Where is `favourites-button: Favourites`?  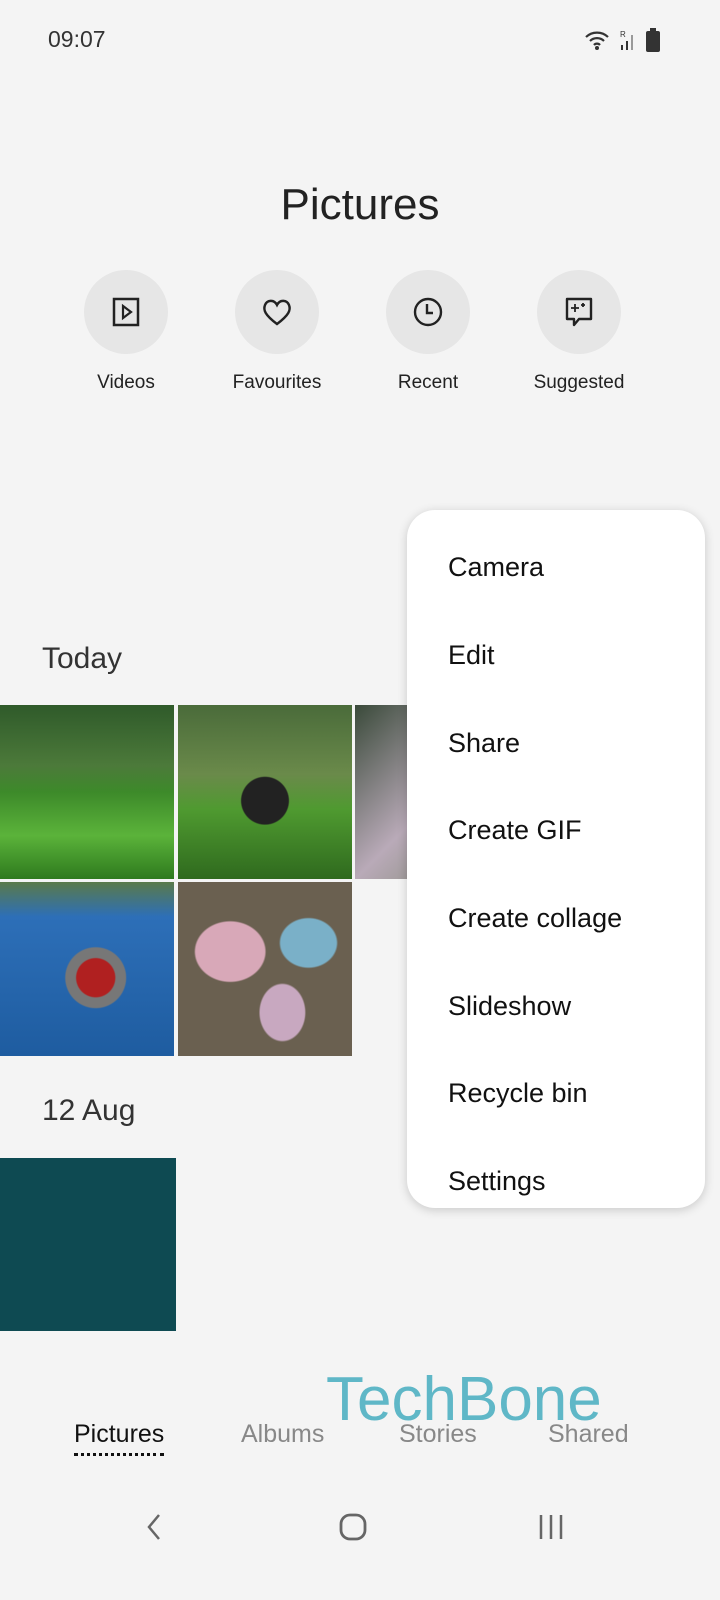
favourites-button: Favourites is located at coordinates (277, 332).